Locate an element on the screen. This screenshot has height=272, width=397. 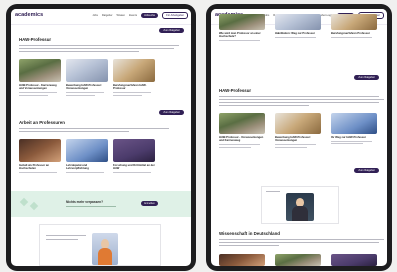
article-card: Habilitation: Weg zur Professur is located at coordinates (298, 26).